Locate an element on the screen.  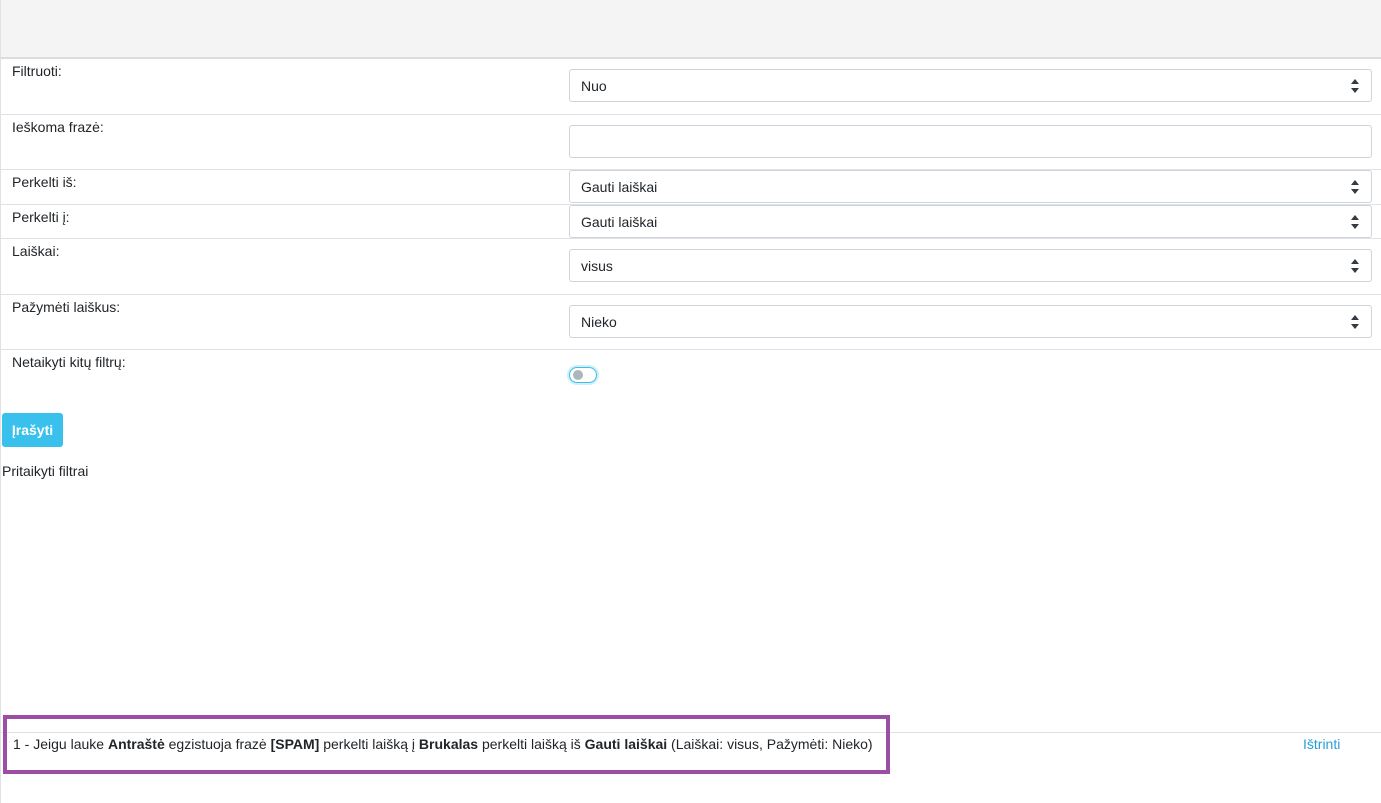
messages-select: visus is located at coordinates (970, 265).